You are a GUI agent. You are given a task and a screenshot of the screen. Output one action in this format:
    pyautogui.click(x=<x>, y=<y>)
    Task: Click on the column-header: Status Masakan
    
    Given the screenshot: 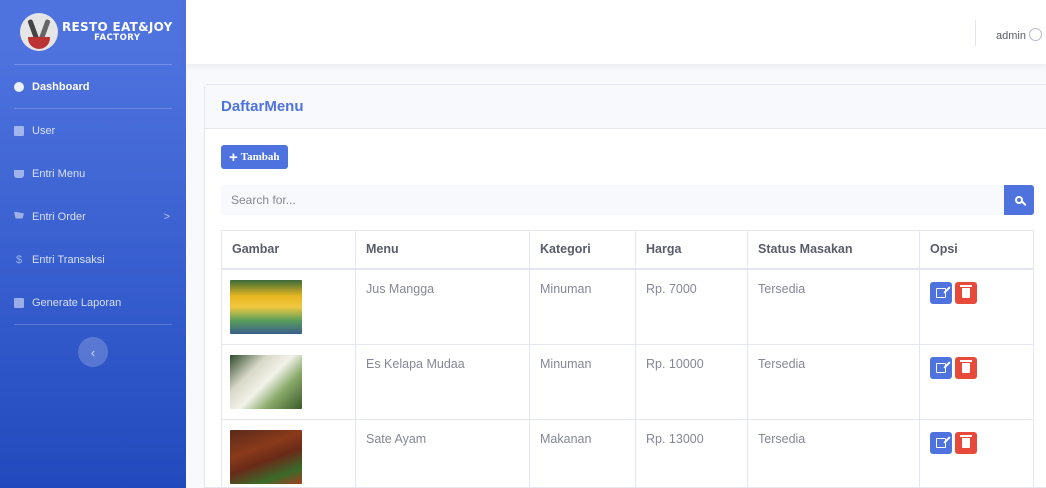 What is the action you would take?
    pyautogui.click(x=833, y=250)
    